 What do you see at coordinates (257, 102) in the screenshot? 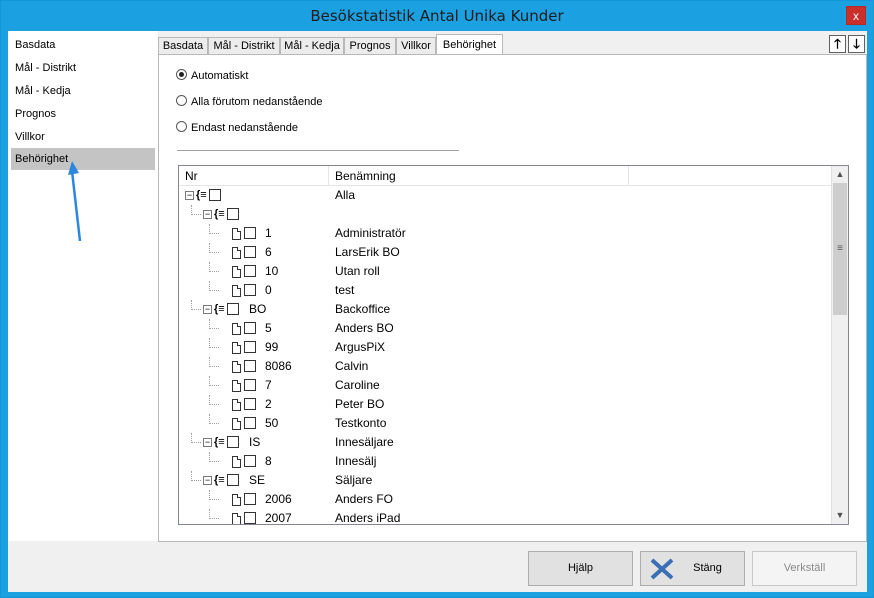
I see `radio-label: Alla förutom nedanstående` at bounding box center [257, 102].